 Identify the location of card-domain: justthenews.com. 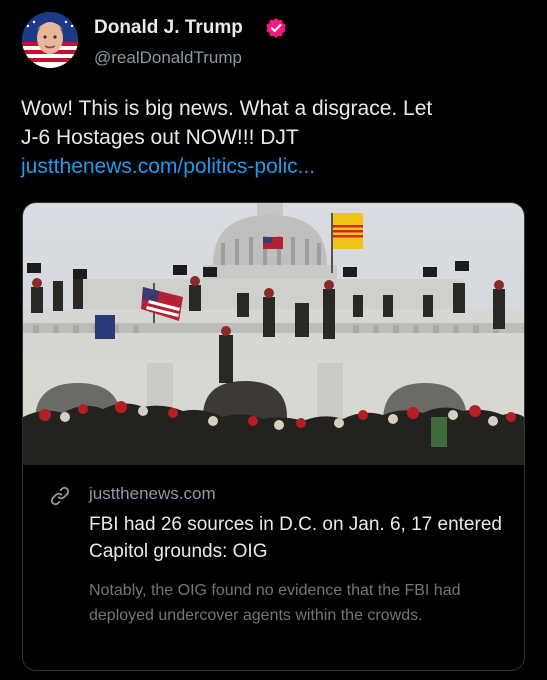
(152, 493).